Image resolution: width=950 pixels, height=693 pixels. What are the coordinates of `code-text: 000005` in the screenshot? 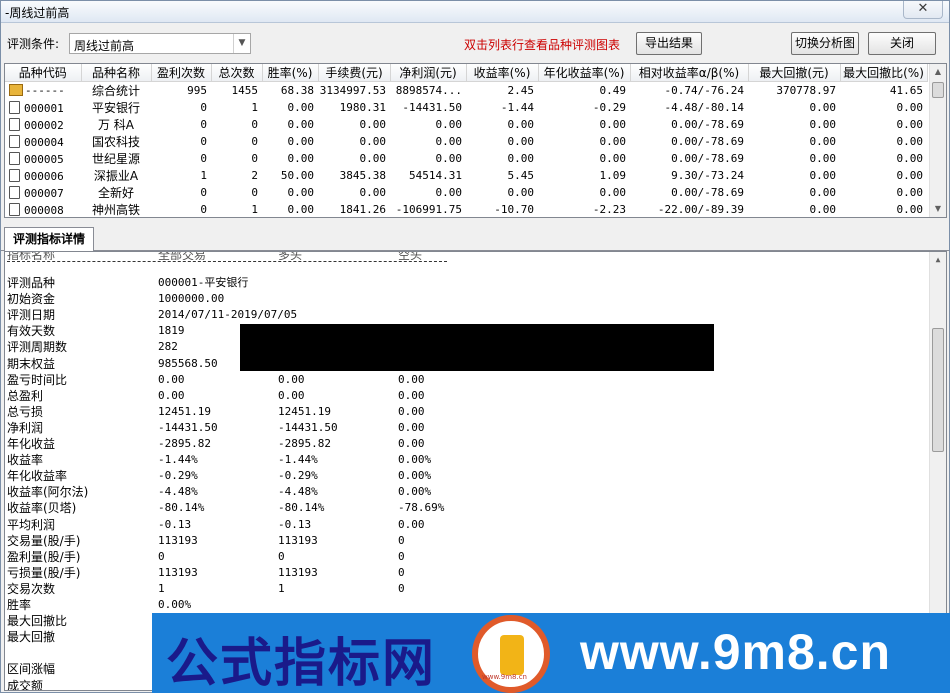 It's located at (44, 159).